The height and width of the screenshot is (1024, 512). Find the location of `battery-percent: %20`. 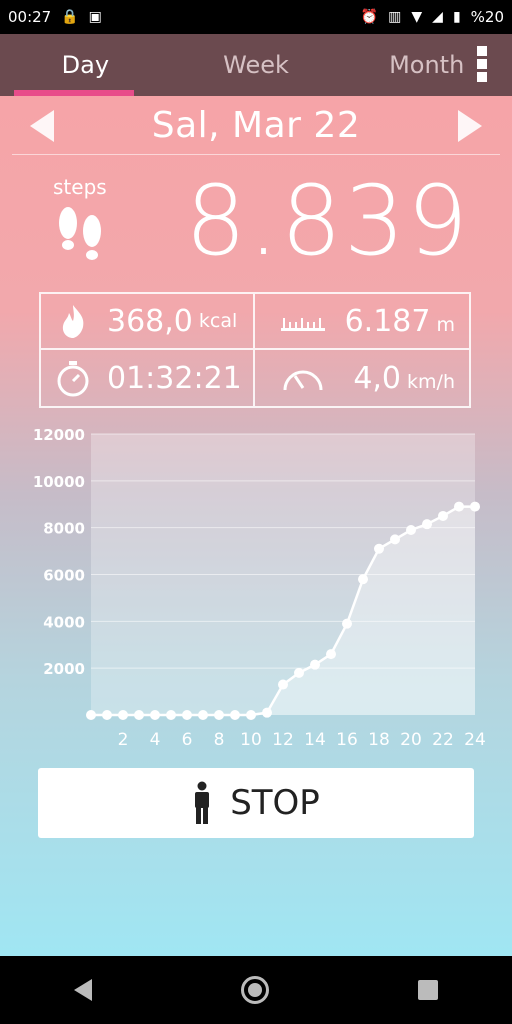

battery-percent: %20 is located at coordinates (487, 17).